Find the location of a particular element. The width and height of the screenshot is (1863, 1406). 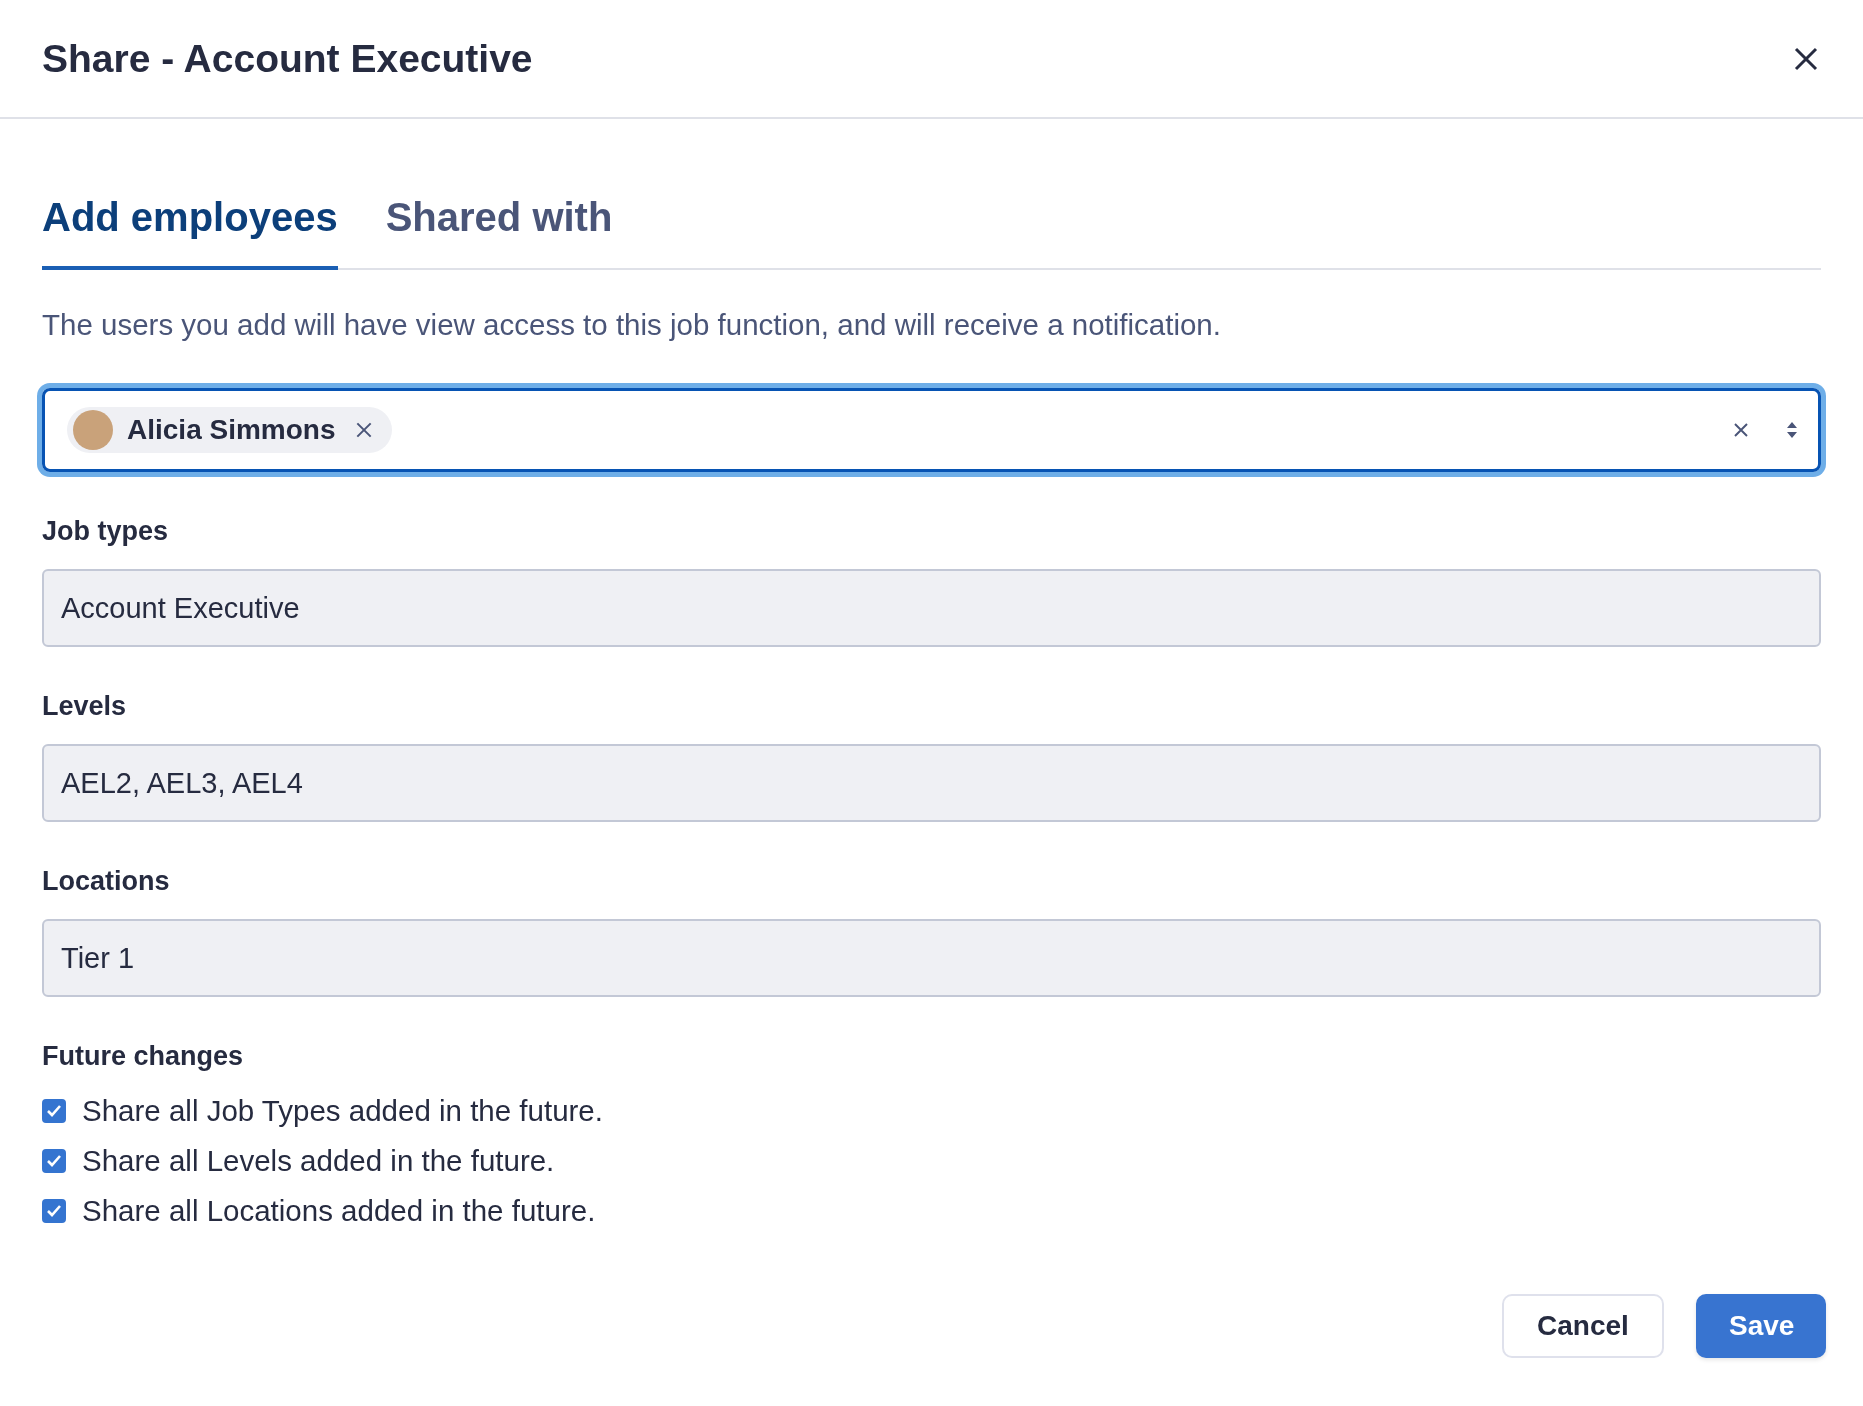

chip-label: Alicia Simmons is located at coordinates (231, 430).